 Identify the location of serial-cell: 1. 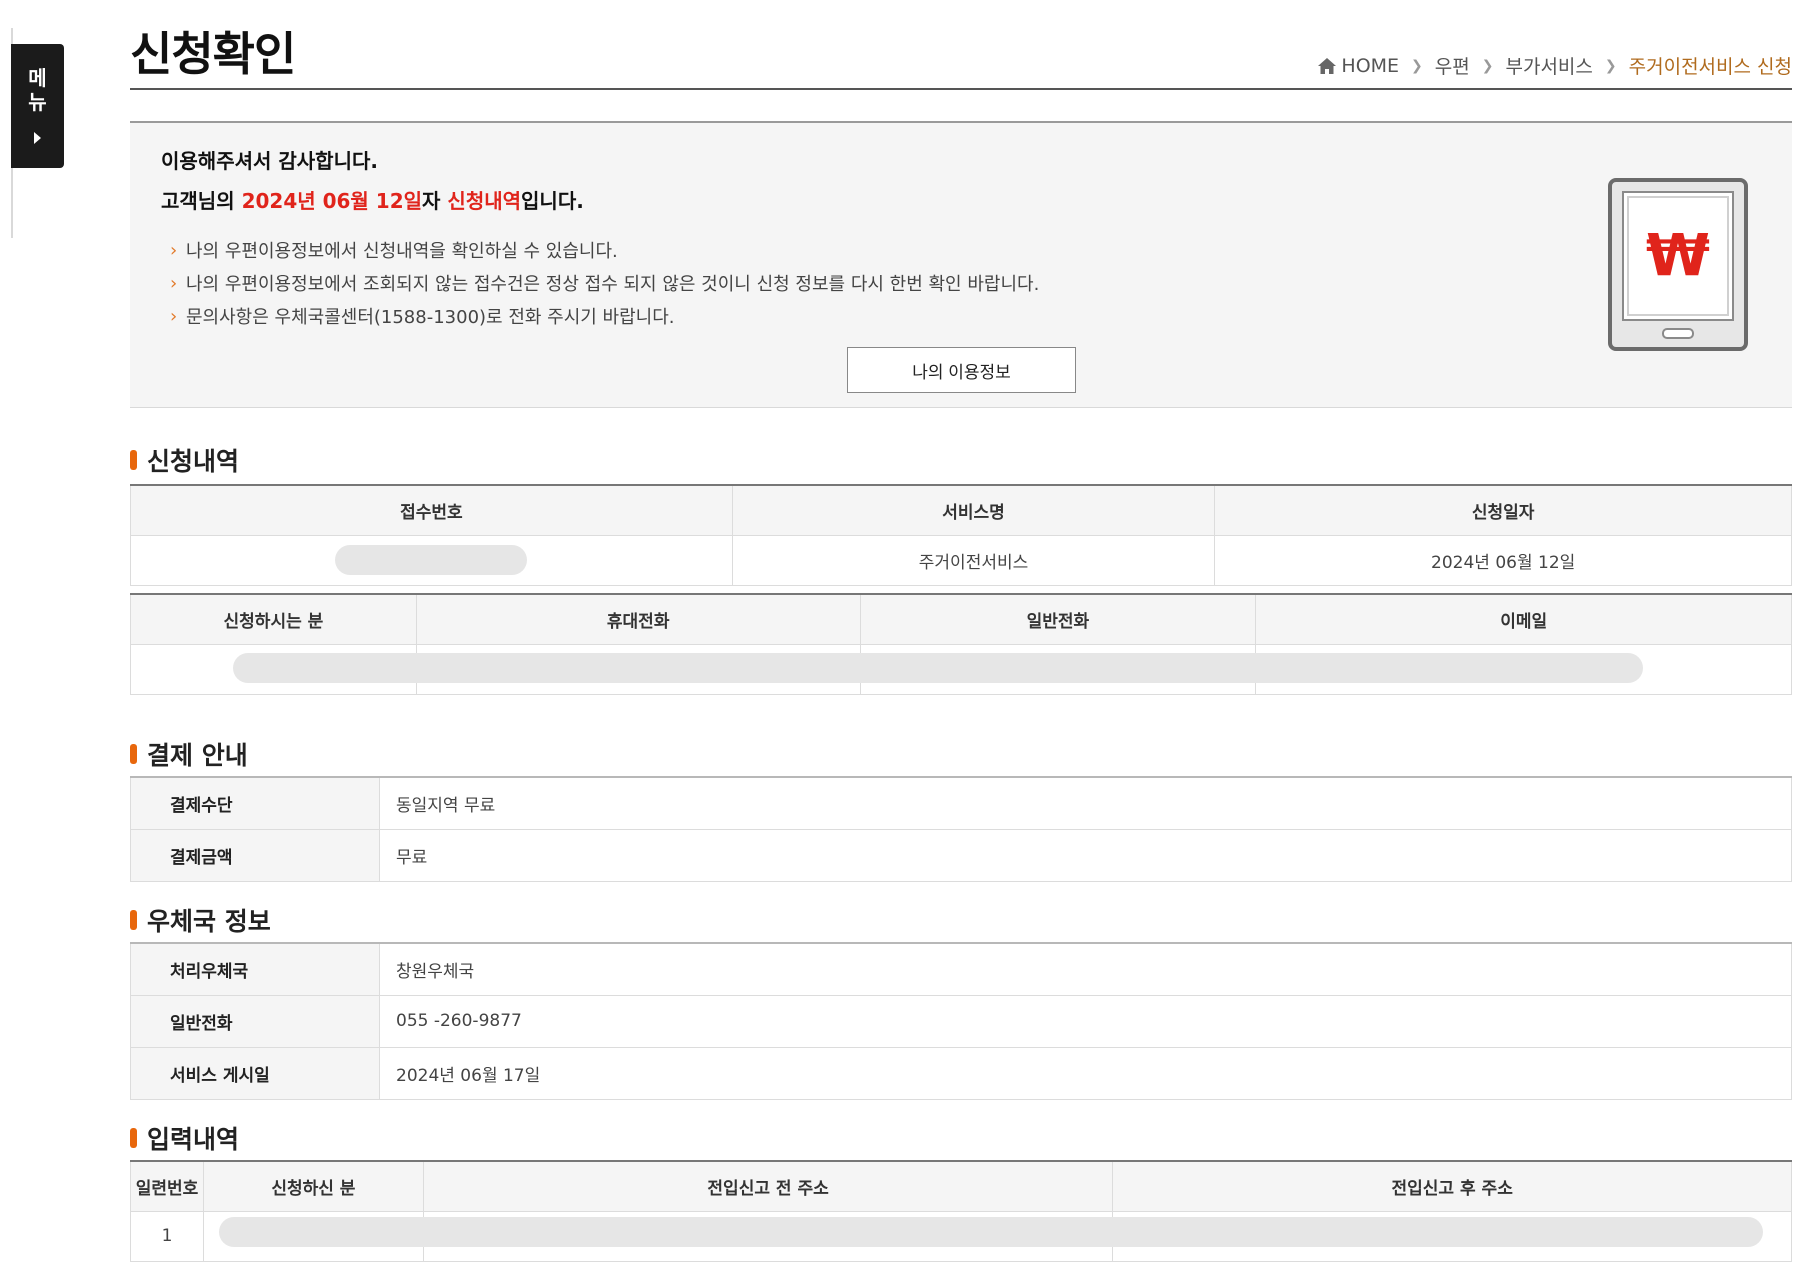
(167, 1236).